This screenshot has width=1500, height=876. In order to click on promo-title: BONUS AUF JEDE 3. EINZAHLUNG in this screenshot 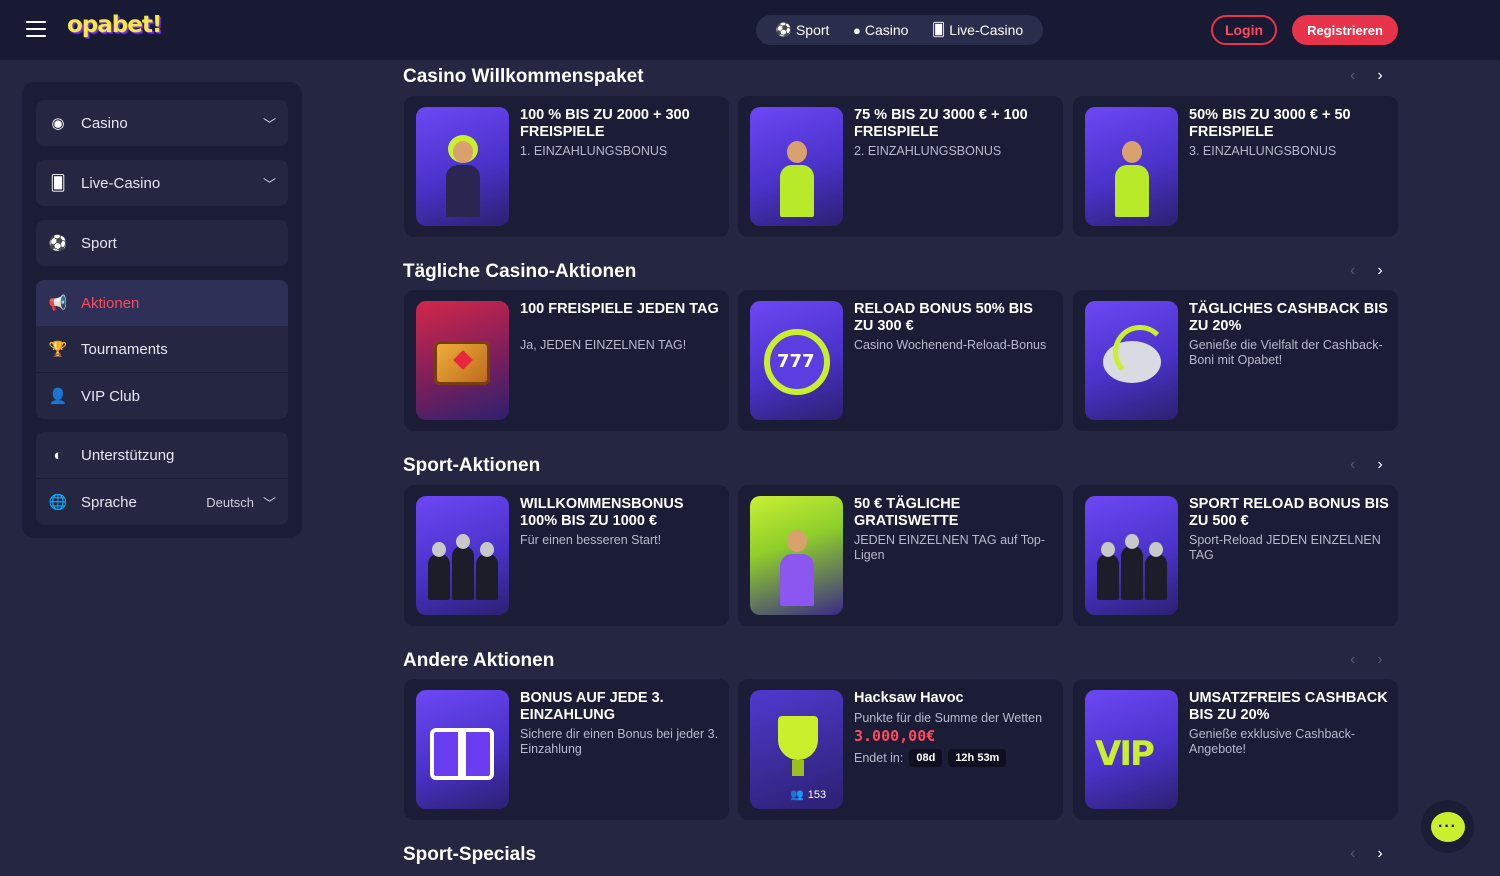, I will do `click(592, 706)`.